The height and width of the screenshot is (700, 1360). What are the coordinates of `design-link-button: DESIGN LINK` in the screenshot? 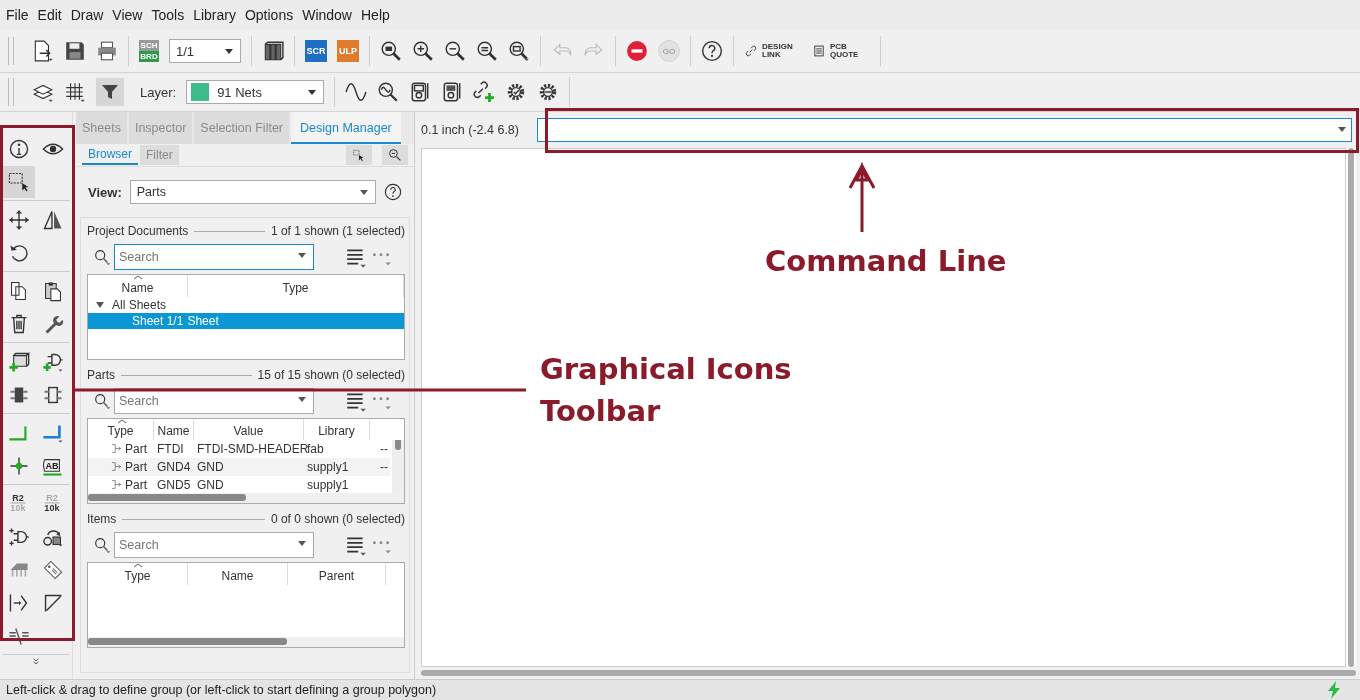 It's located at (773, 51).